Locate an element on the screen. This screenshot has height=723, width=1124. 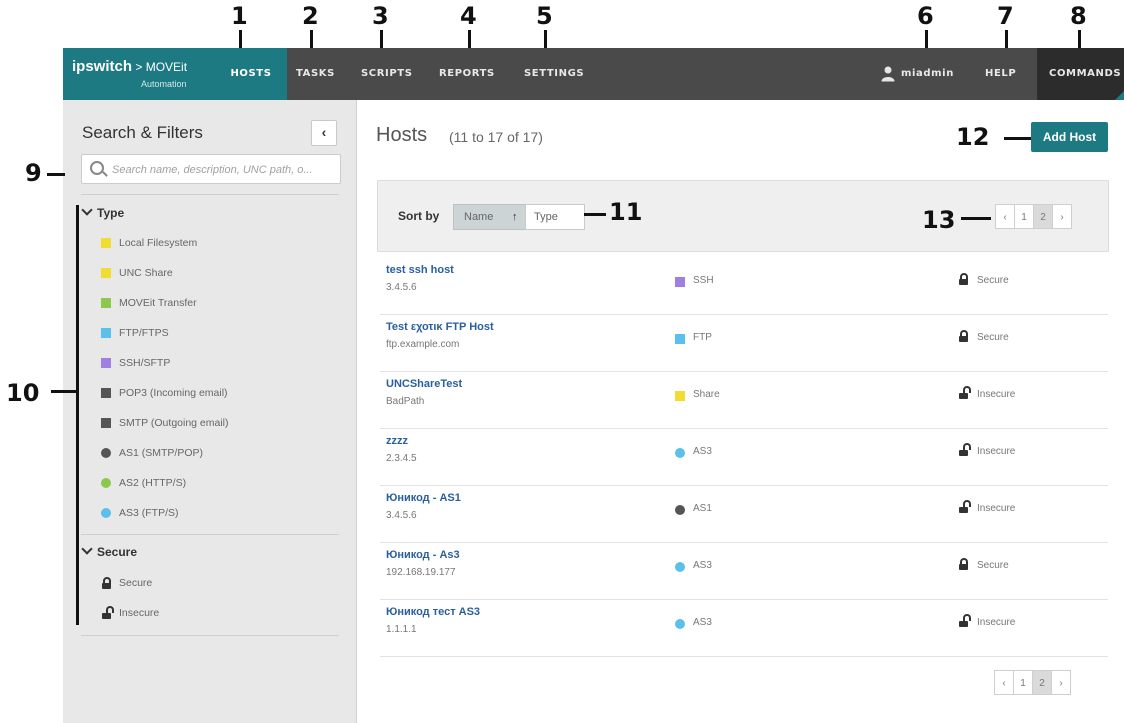
secure-header-label: Secure is located at coordinates (117, 552).